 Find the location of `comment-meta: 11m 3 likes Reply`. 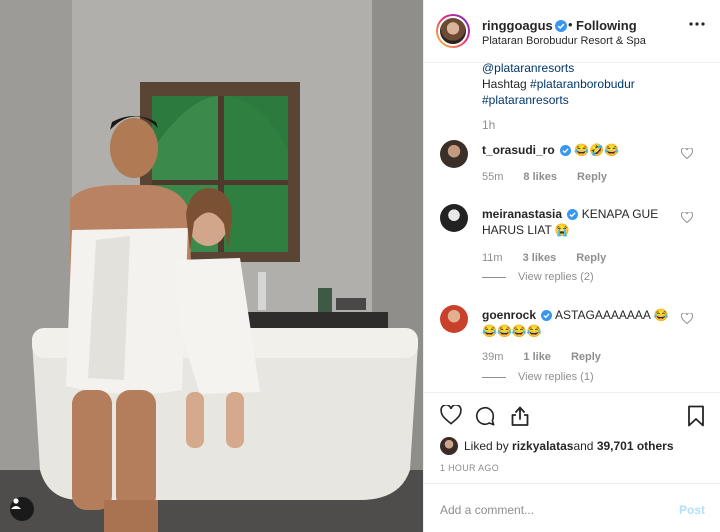

comment-meta: 11m 3 likes Reply is located at coordinates (554, 258).